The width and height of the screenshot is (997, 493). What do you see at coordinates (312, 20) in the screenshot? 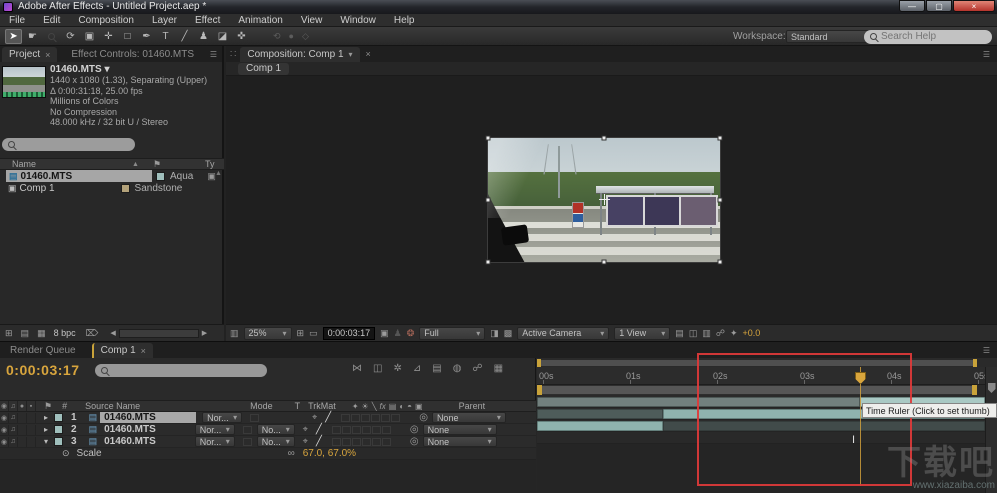
I see `menu-view: View` at bounding box center [312, 20].